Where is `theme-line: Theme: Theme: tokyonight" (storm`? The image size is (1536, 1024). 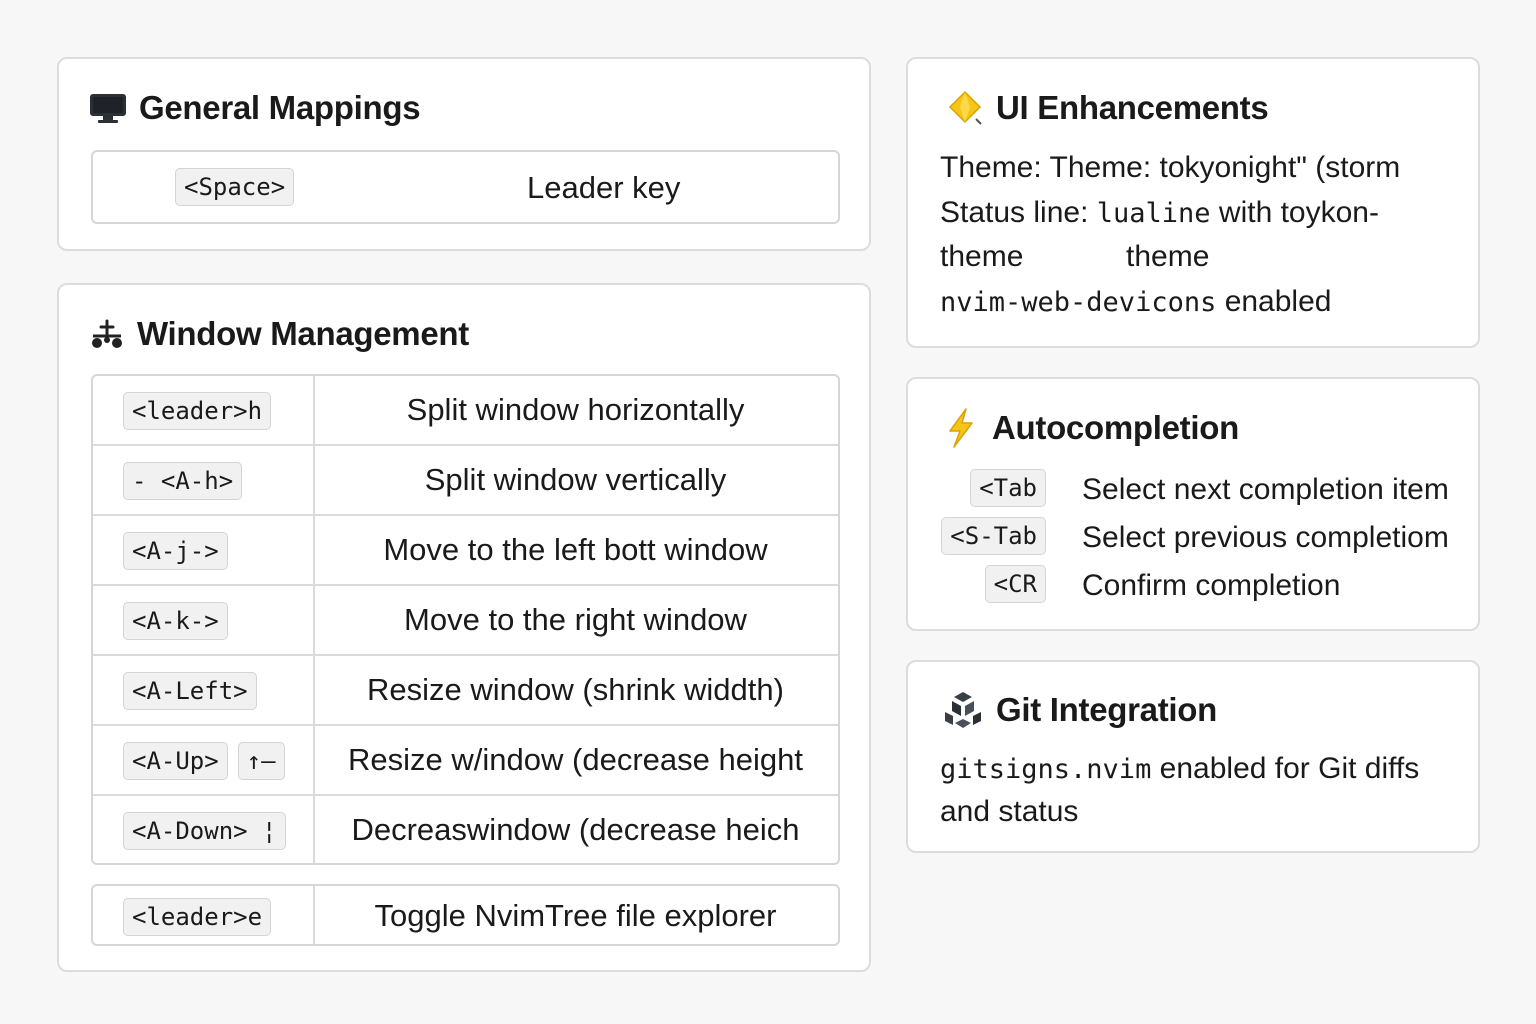
theme-line: Theme: Theme: tokyonight" (storm is located at coordinates (1170, 167).